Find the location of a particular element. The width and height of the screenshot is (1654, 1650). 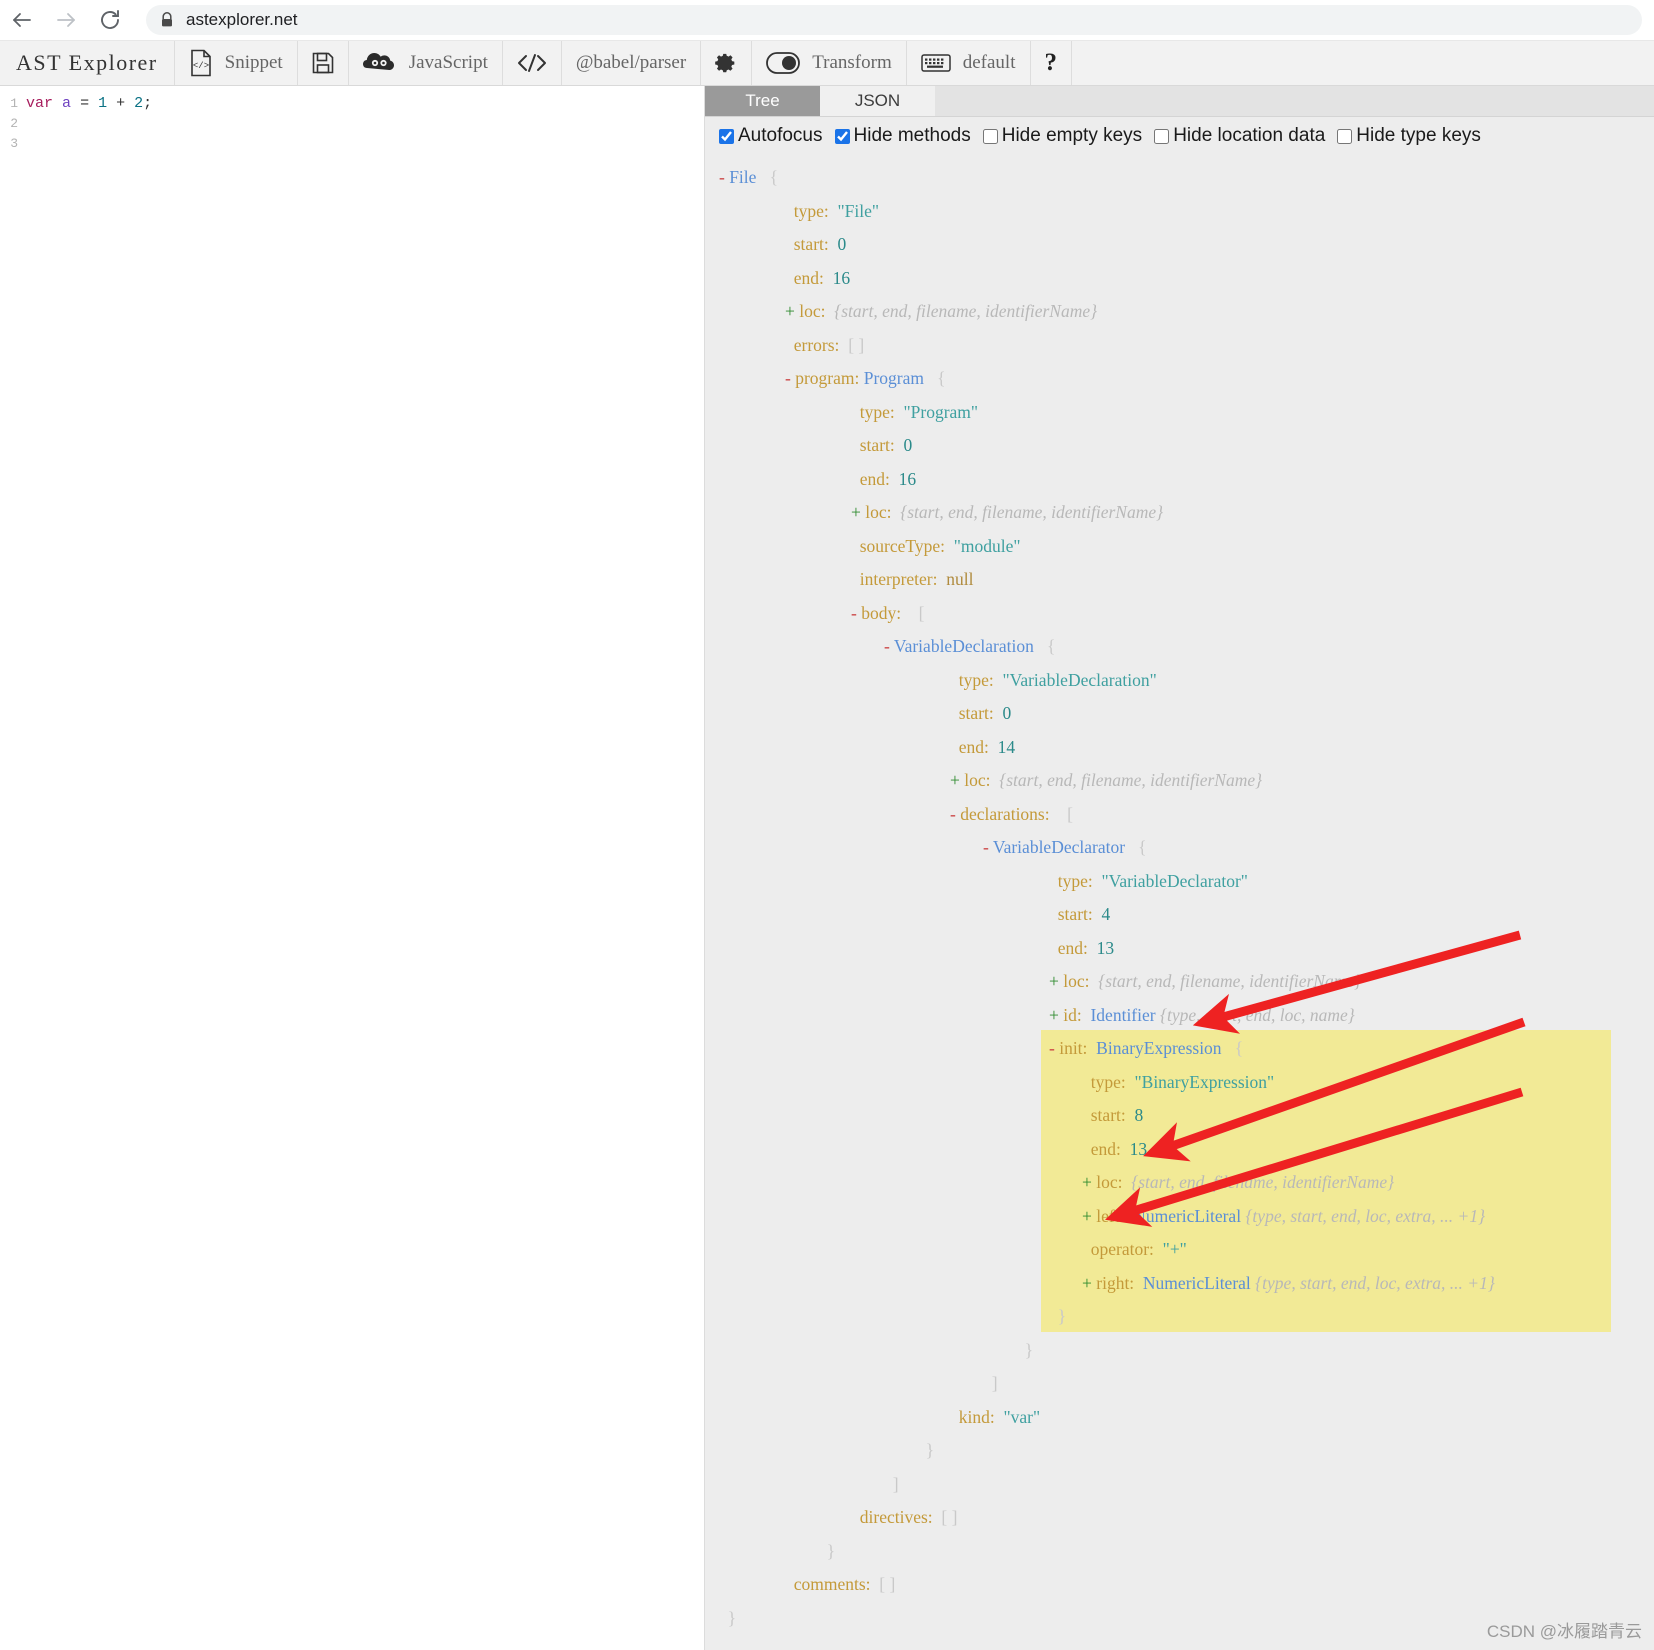

option-hide-location-data: Hide location data is located at coordinates (1239, 136).